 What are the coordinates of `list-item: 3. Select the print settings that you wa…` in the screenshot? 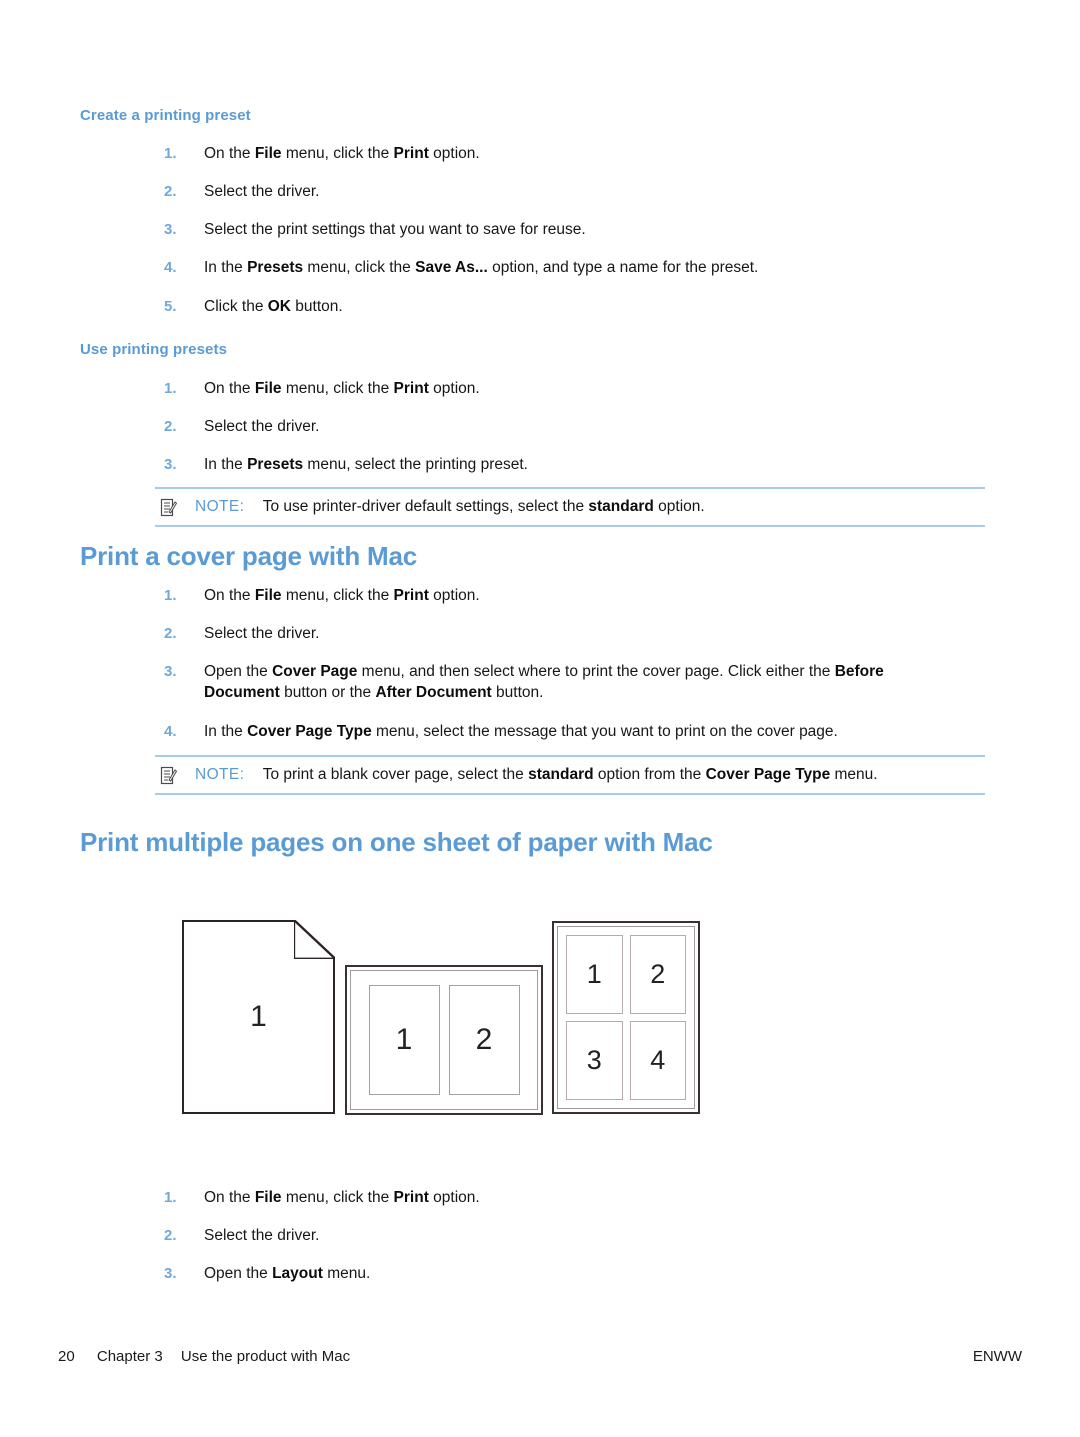 It's located at (574, 229).